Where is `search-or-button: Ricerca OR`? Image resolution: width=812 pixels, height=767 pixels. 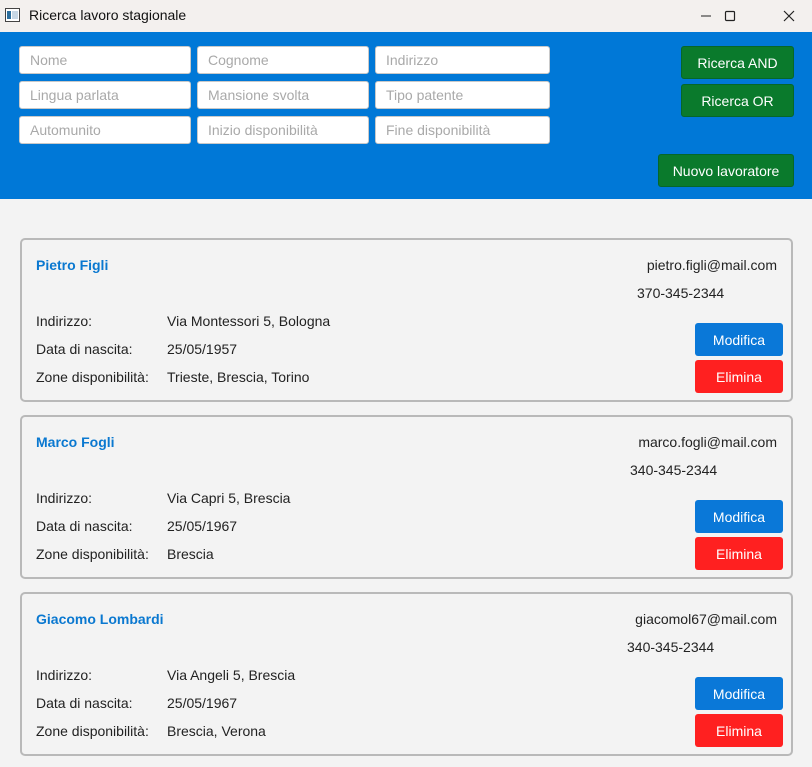 search-or-button: Ricerca OR is located at coordinates (737, 100).